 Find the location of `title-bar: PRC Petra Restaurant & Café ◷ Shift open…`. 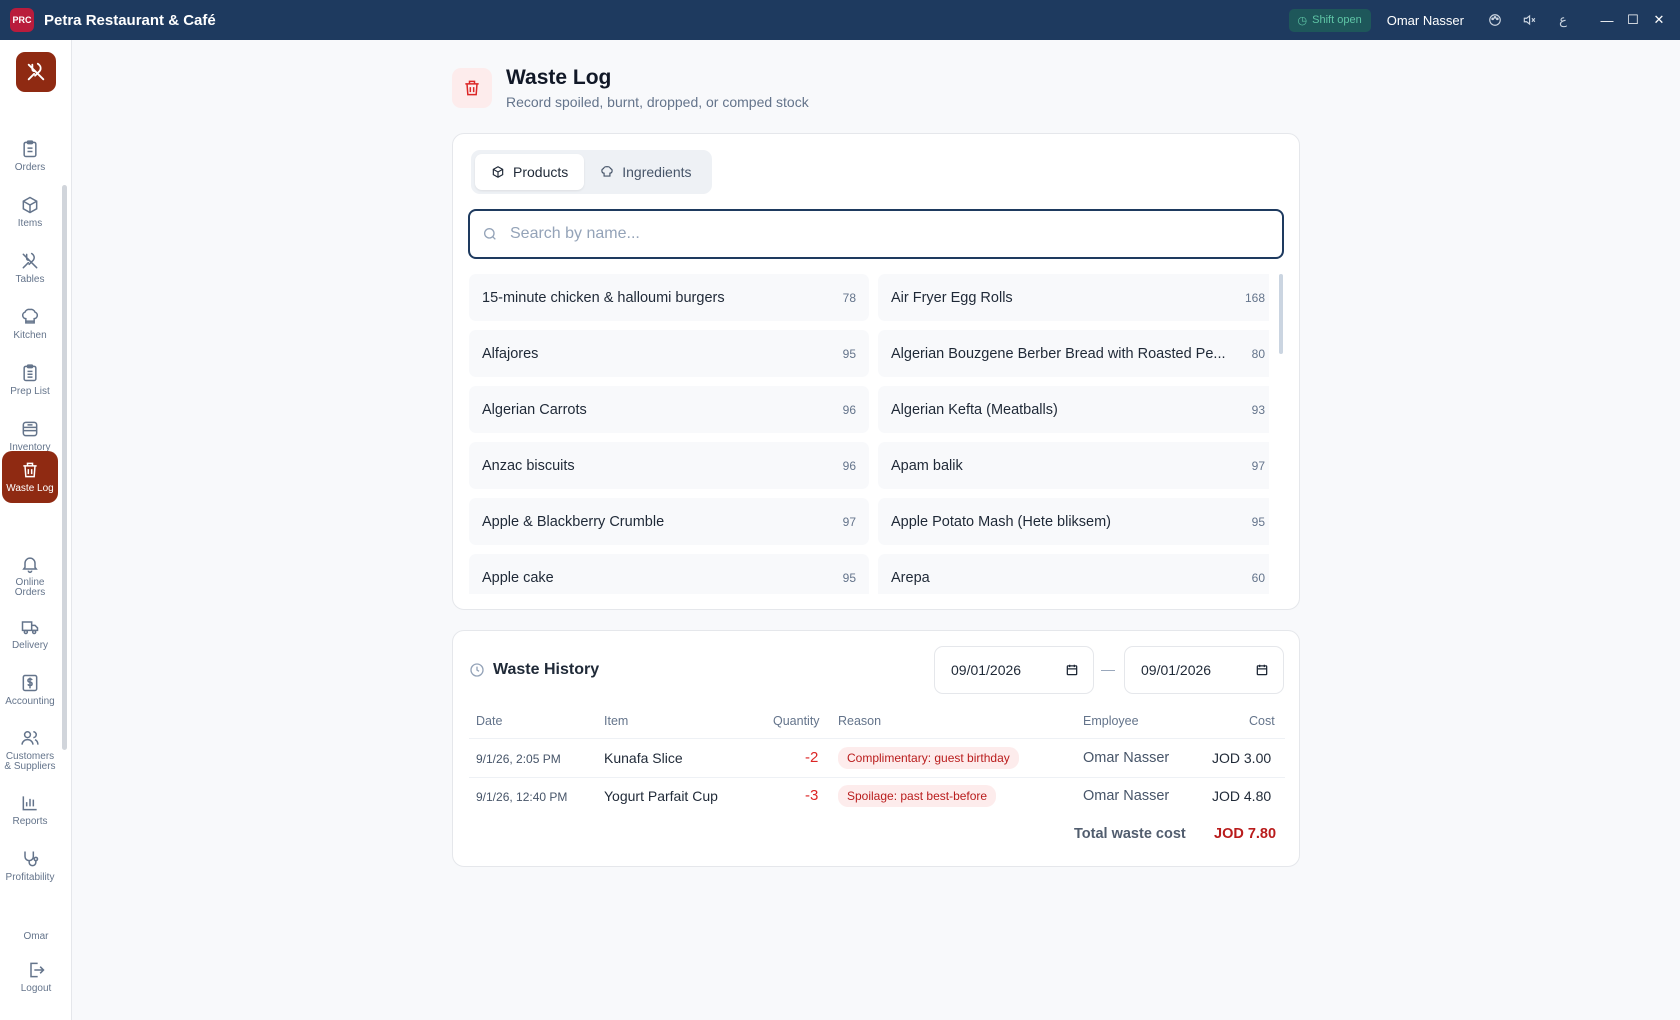

title-bar: PRC Petra Restaurant & Café ◷ Shift open… is located at coordinates (840, 20).